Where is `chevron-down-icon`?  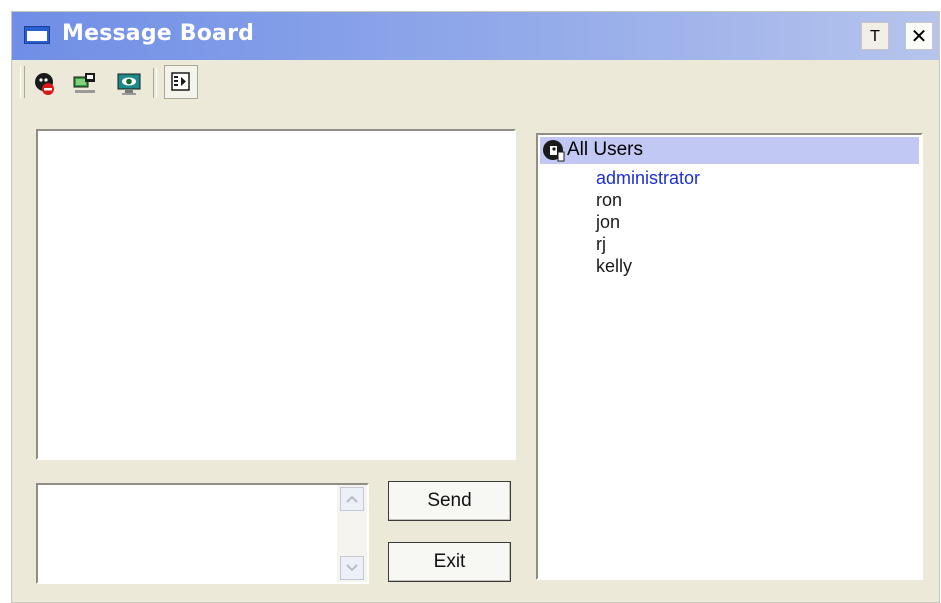 chevron-down-icon is located at coordinates (352, 568).